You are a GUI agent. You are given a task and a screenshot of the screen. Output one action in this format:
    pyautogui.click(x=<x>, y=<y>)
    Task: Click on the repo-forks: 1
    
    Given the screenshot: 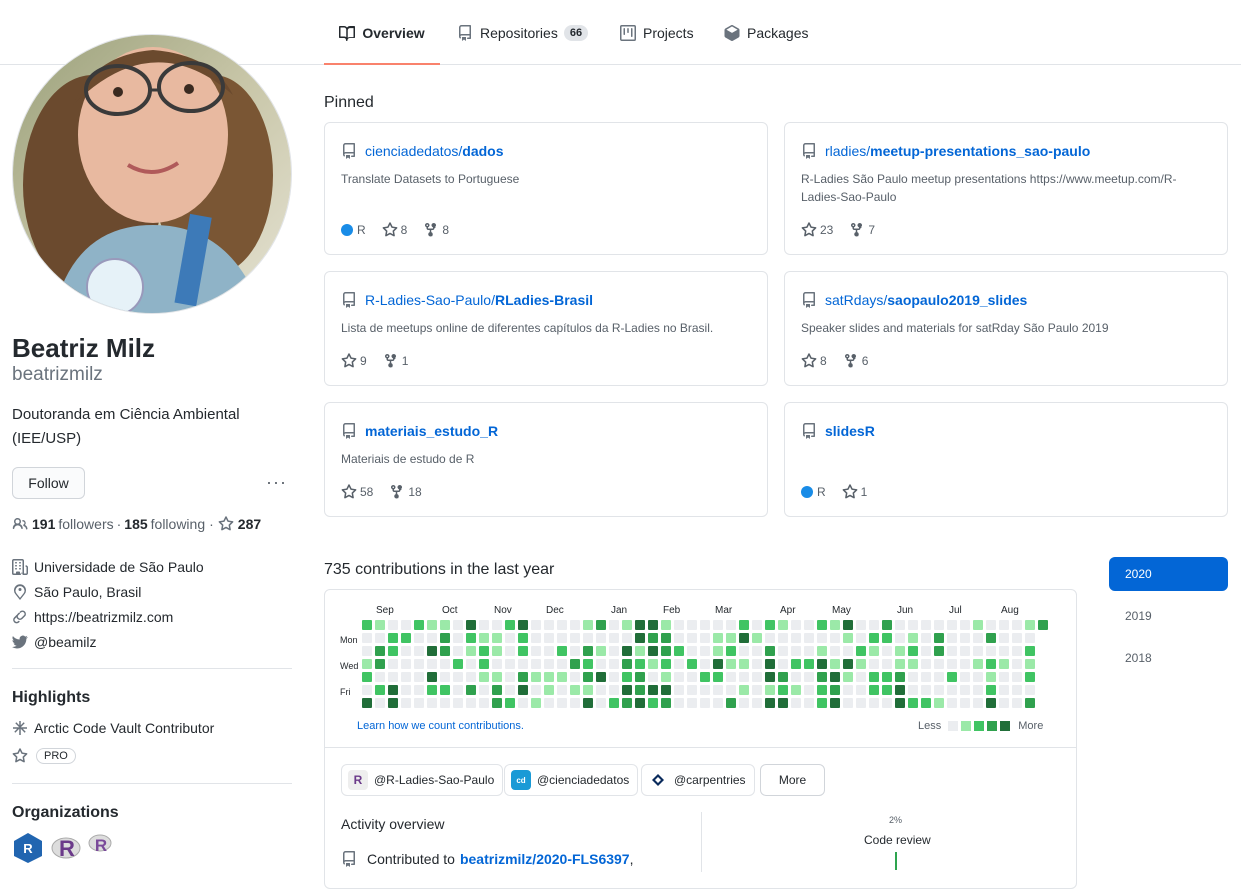 What is the action you would take?
    pyautogui.click(x=395, y=361)
    